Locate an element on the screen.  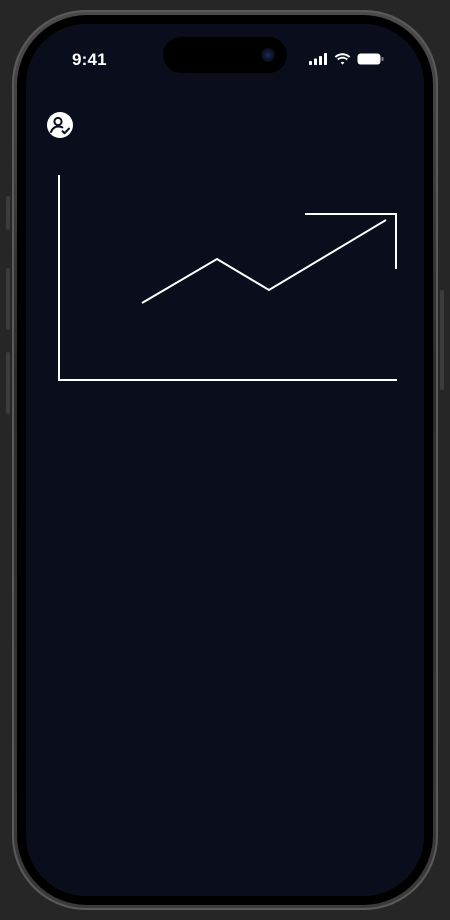
action-button is located at coordinates (8, 213).